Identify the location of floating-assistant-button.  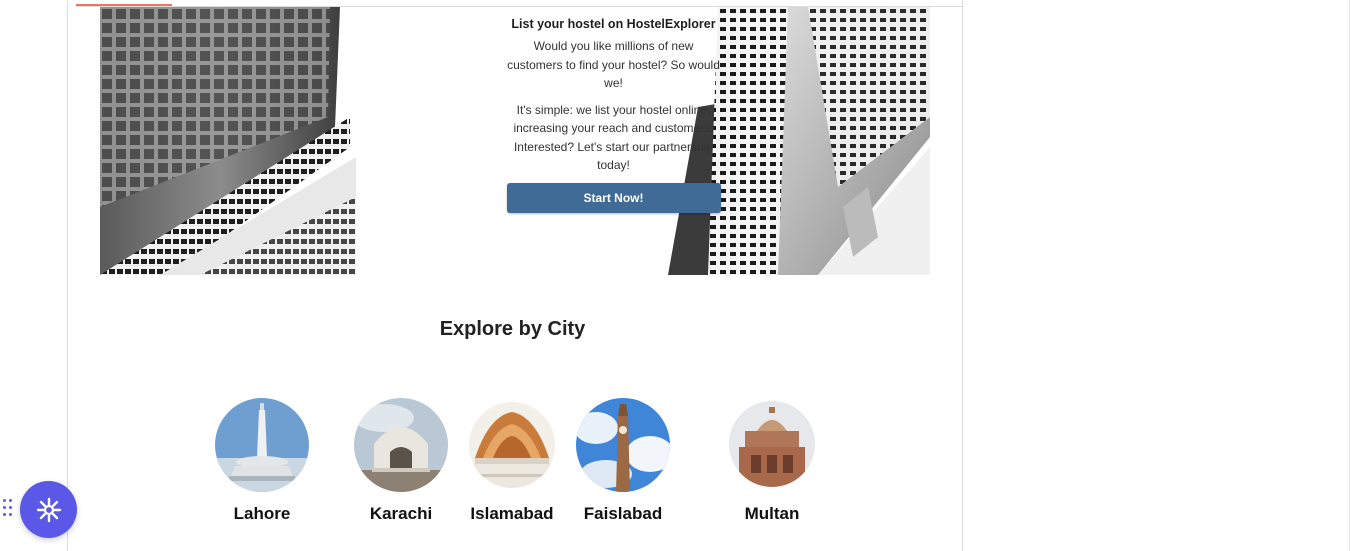
(48, 509).